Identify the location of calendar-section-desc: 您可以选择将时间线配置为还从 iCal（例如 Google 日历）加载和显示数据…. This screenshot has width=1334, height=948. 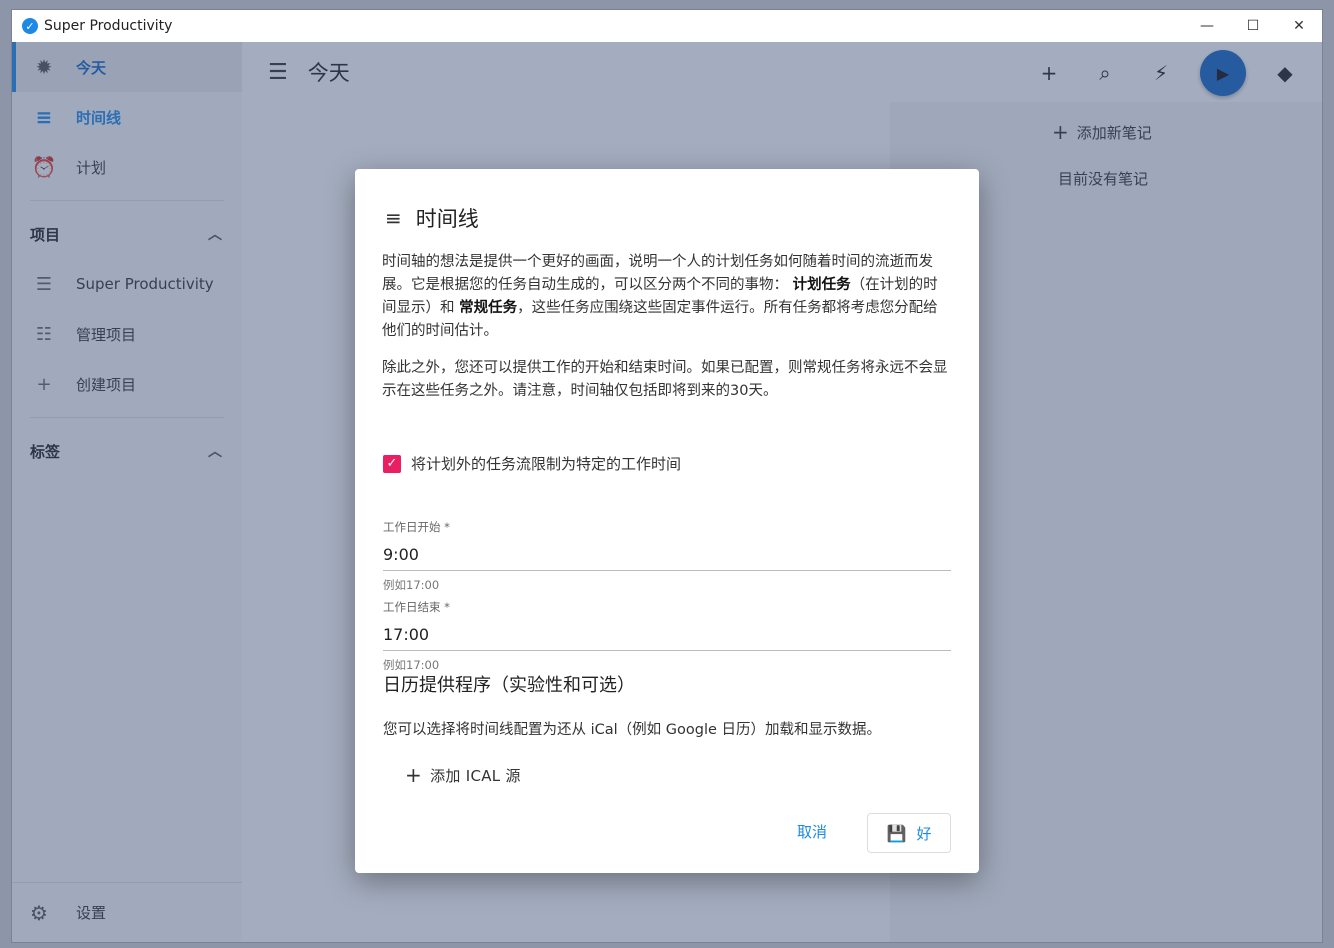
(632, 730).